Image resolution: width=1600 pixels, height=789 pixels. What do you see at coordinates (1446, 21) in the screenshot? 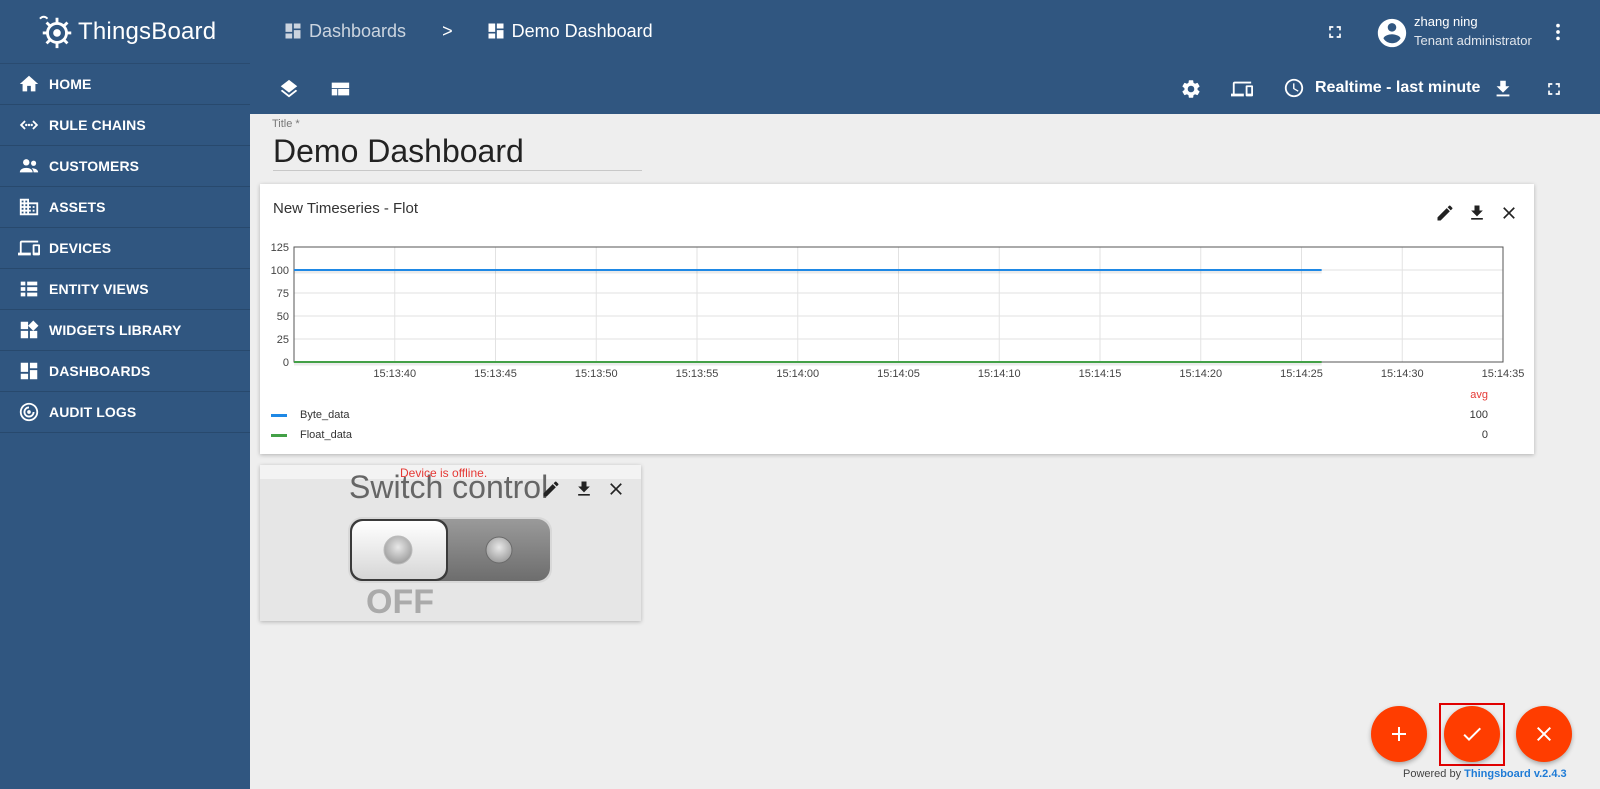
I see `user-name: zhang ning` at bounding box center [1446, 21].